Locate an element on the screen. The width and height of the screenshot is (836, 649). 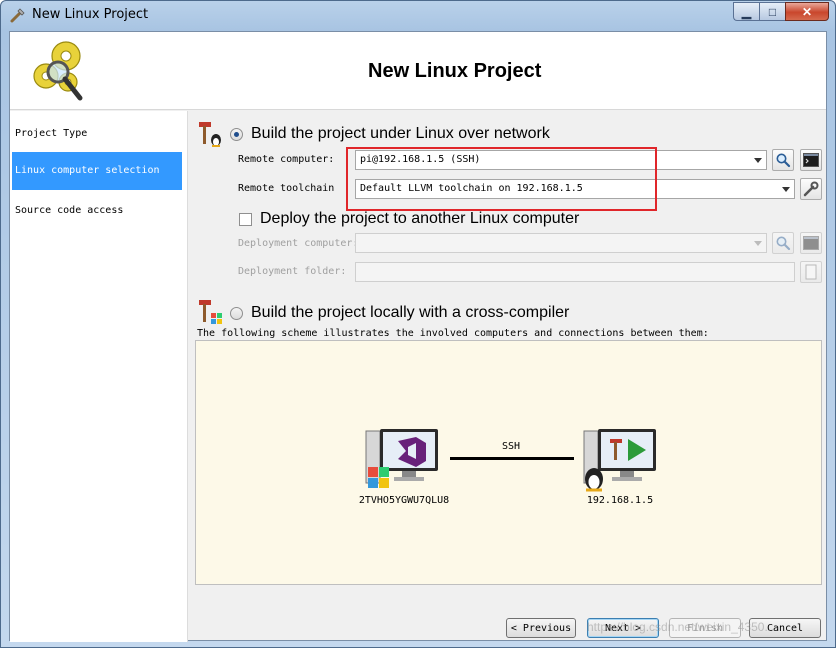
deployment-terminal-button is located at coordinates (811, 243).